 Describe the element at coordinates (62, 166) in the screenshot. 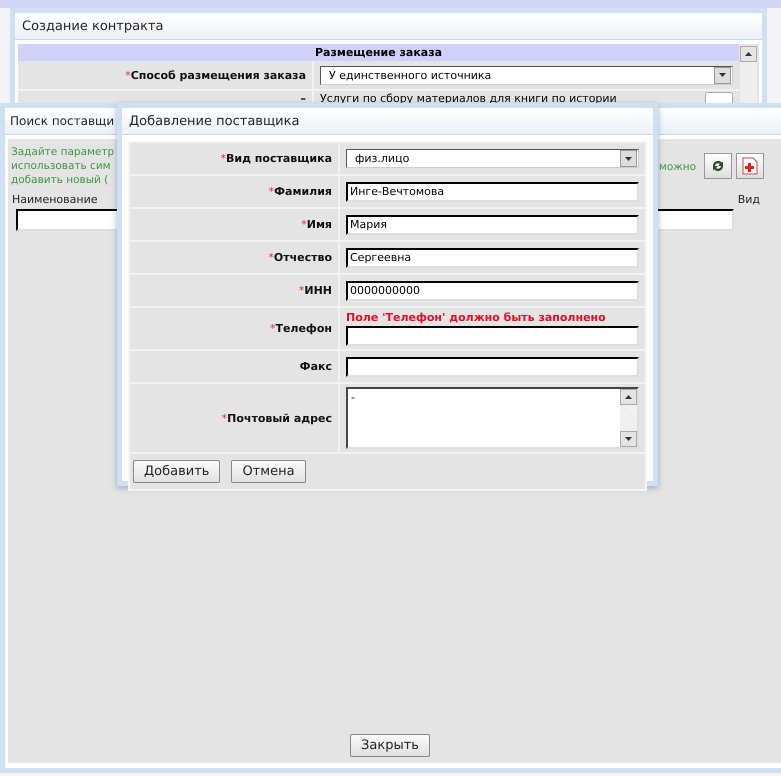

I see `hint-text: Задайте параметр использовать сим добавить новый (` at that location.